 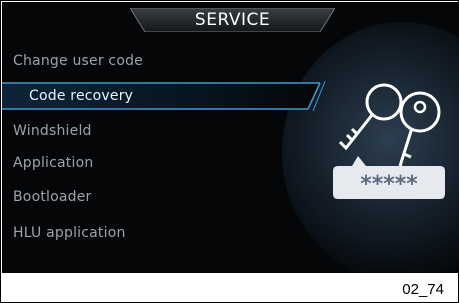 I want to click on figure-id: 02_74, so click(x=423, y=289).